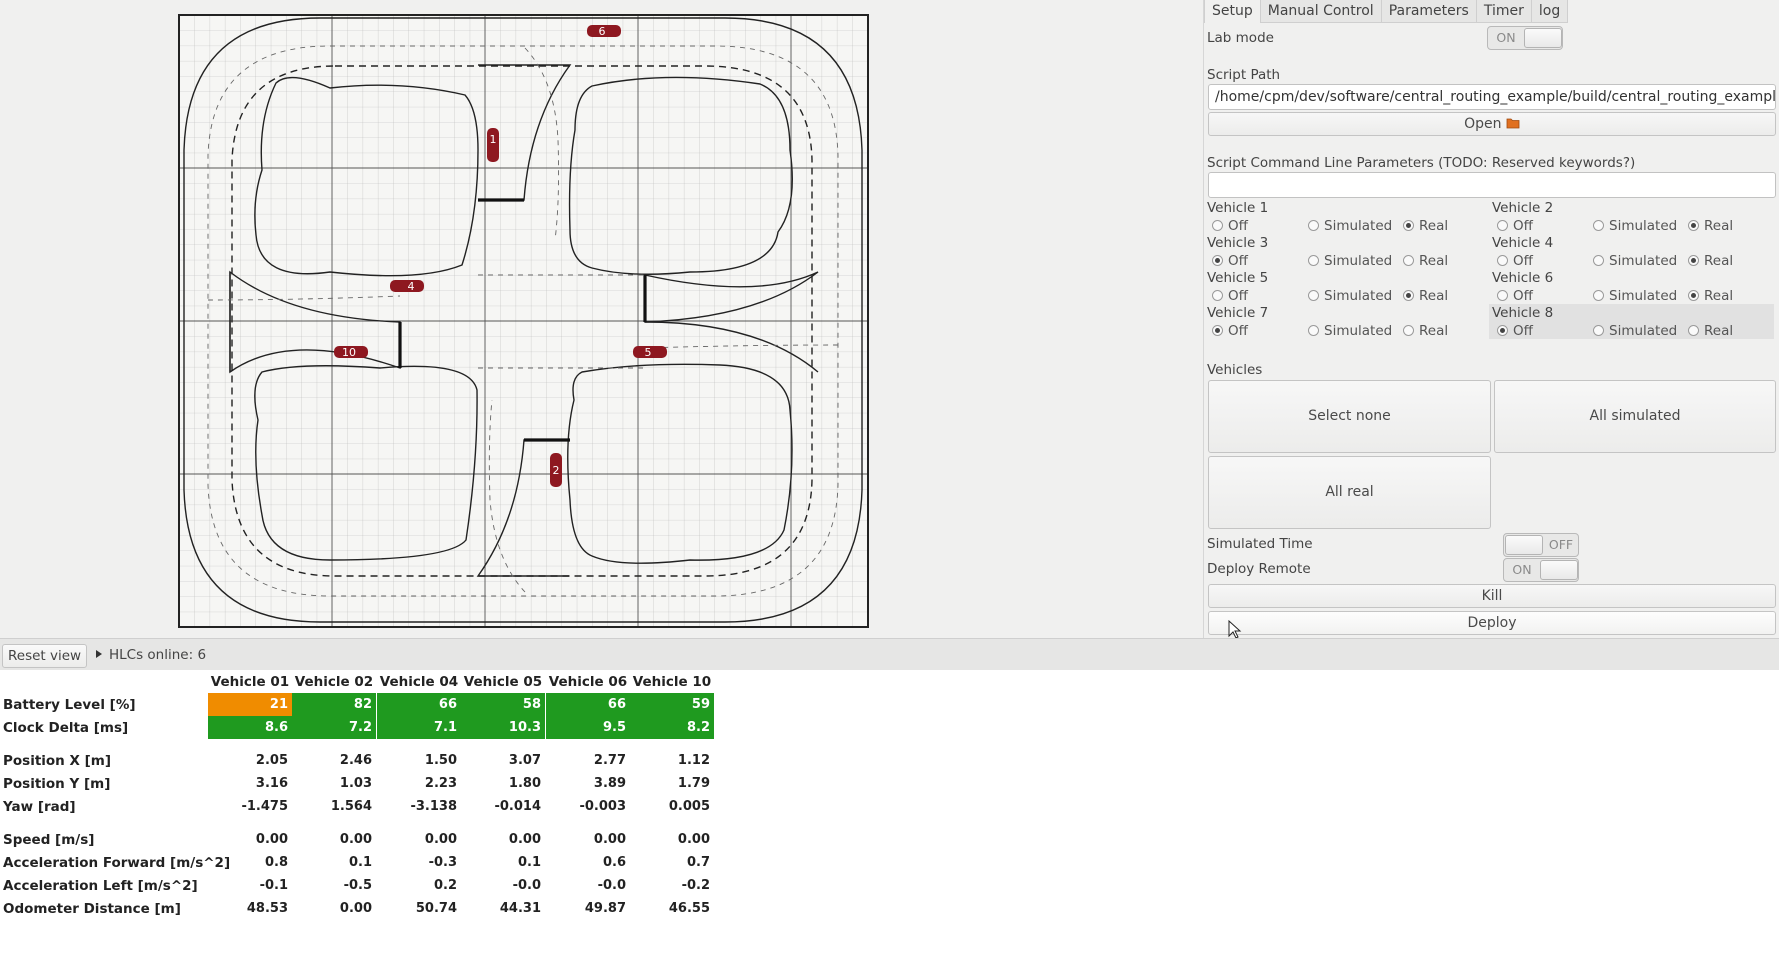  I want to click on folder-icon, so click(1513, 123).